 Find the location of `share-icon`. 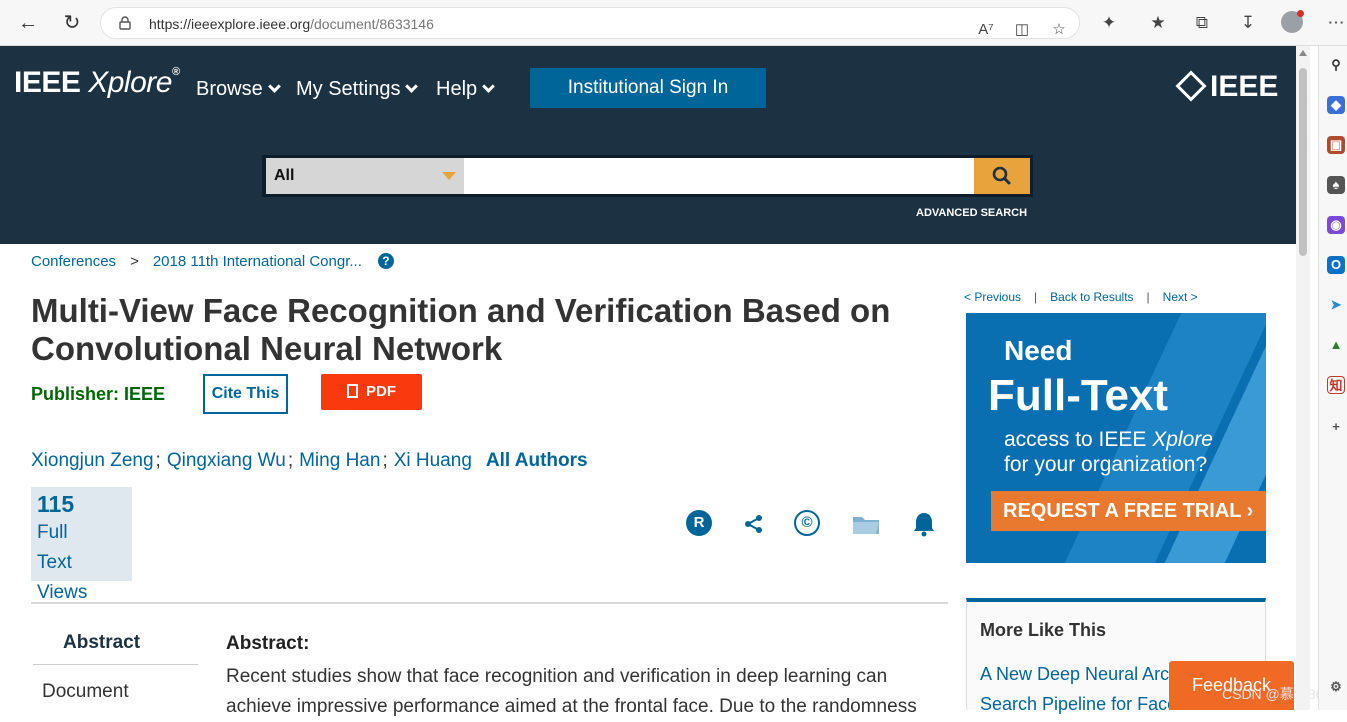

share-icon is located at coordinates (754, 524).